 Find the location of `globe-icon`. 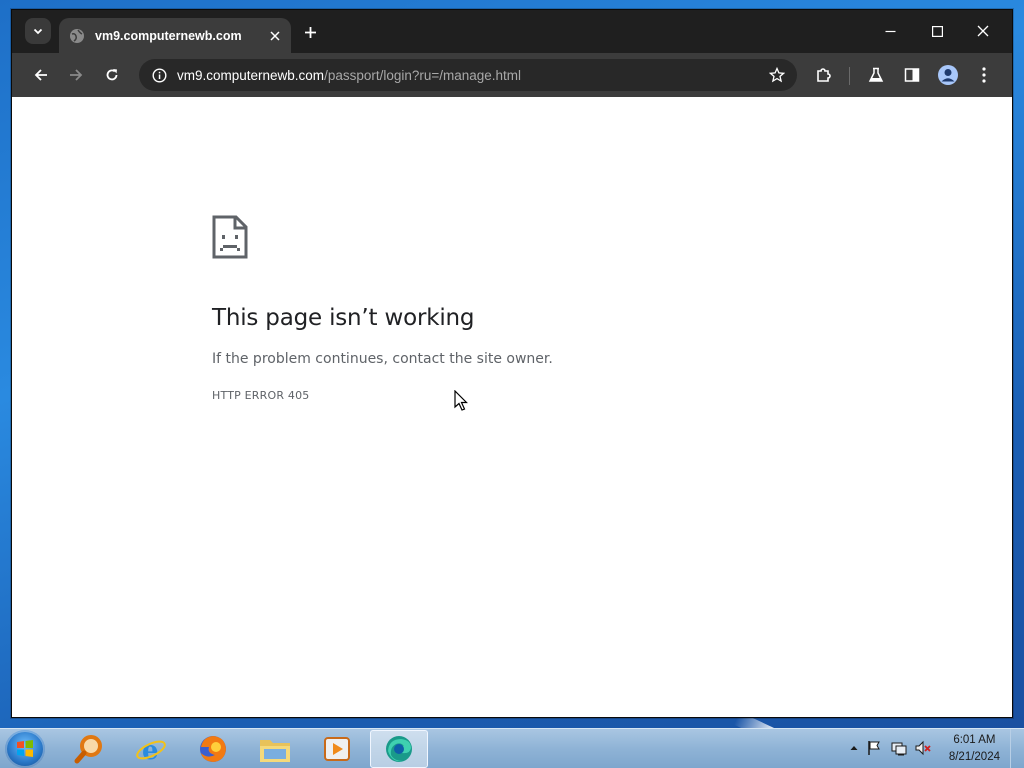

globe-icon is located at coordinates (77, 35).